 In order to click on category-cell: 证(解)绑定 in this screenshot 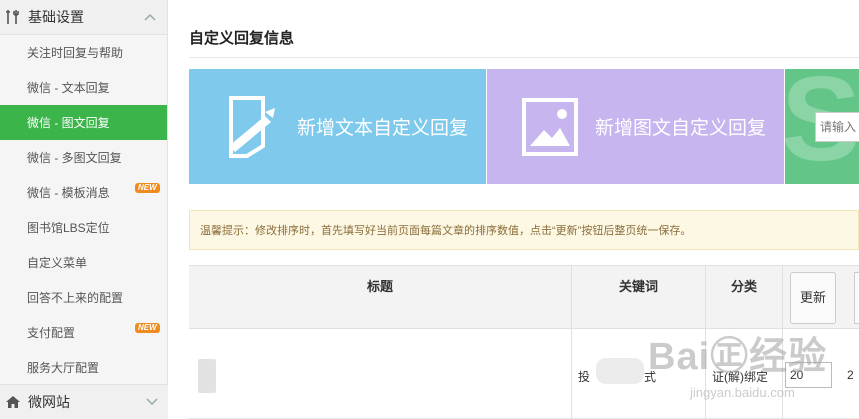, I will do `click(744, 374)`.